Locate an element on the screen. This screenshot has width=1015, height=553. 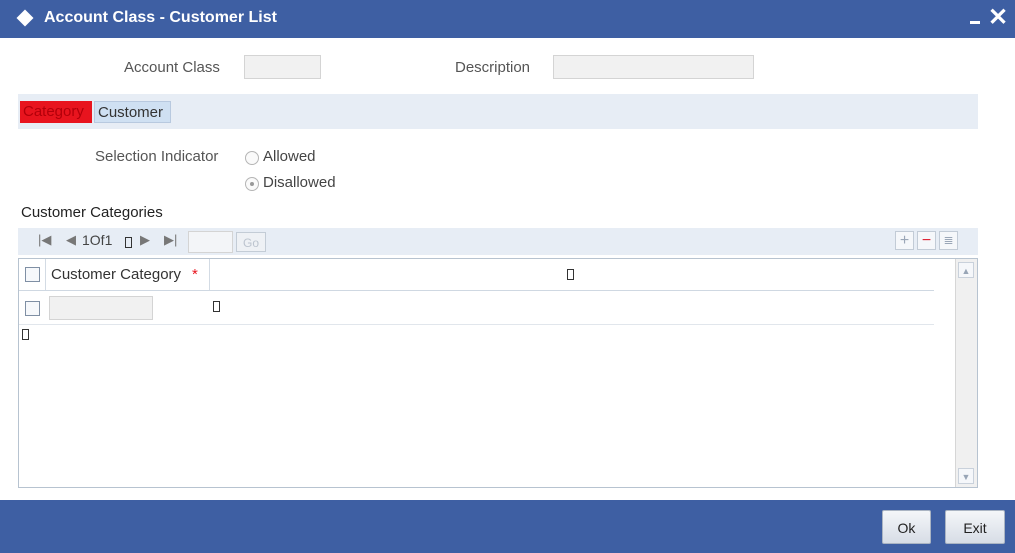
row-placeholder-glyph is located at coordinates (216, 306).